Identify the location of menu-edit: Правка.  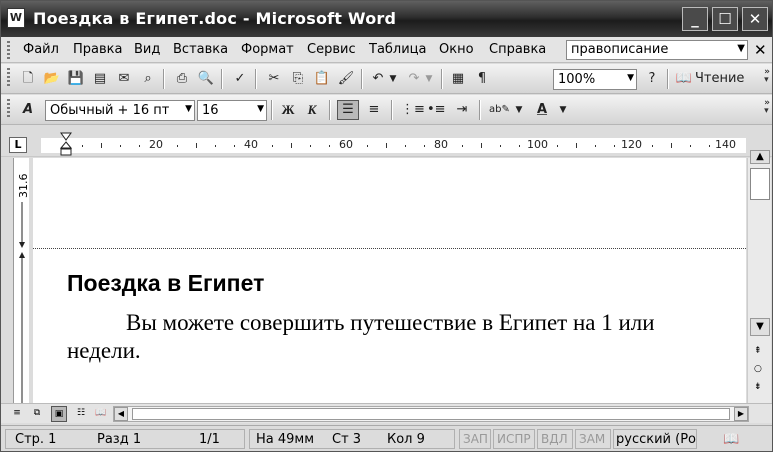
(97, 49).